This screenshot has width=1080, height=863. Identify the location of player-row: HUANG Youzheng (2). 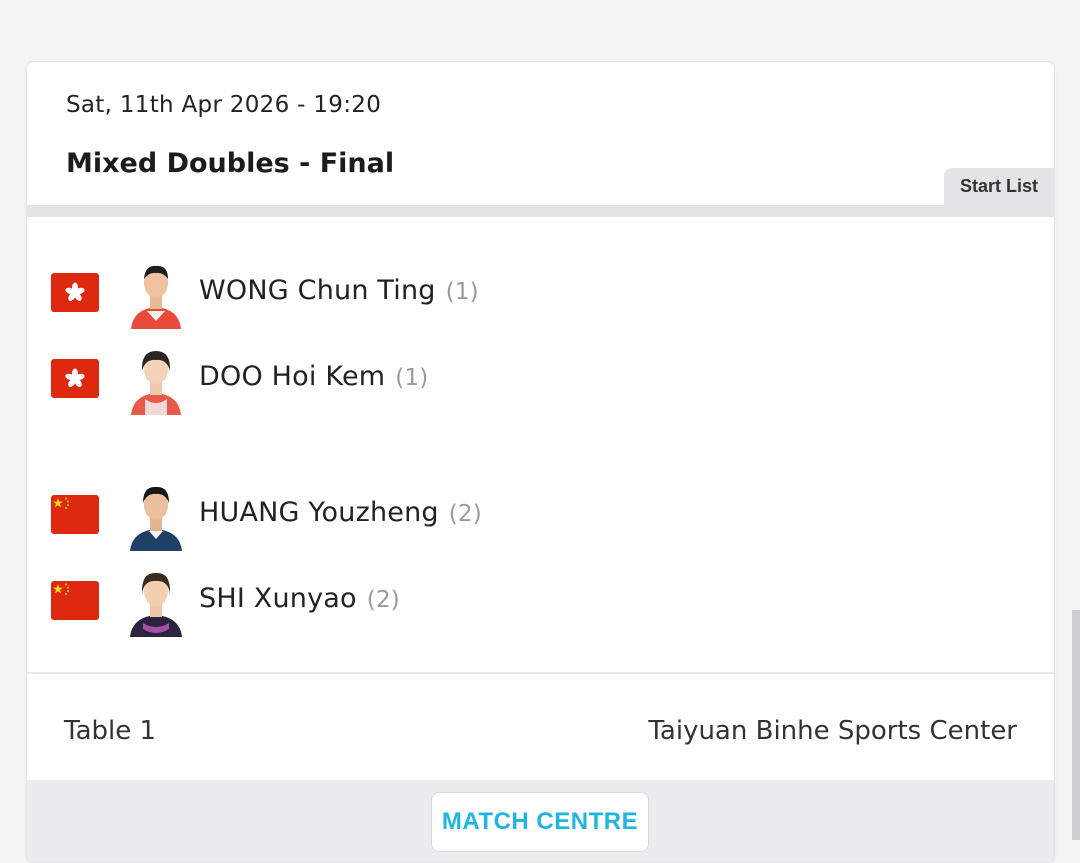
(551, 514).